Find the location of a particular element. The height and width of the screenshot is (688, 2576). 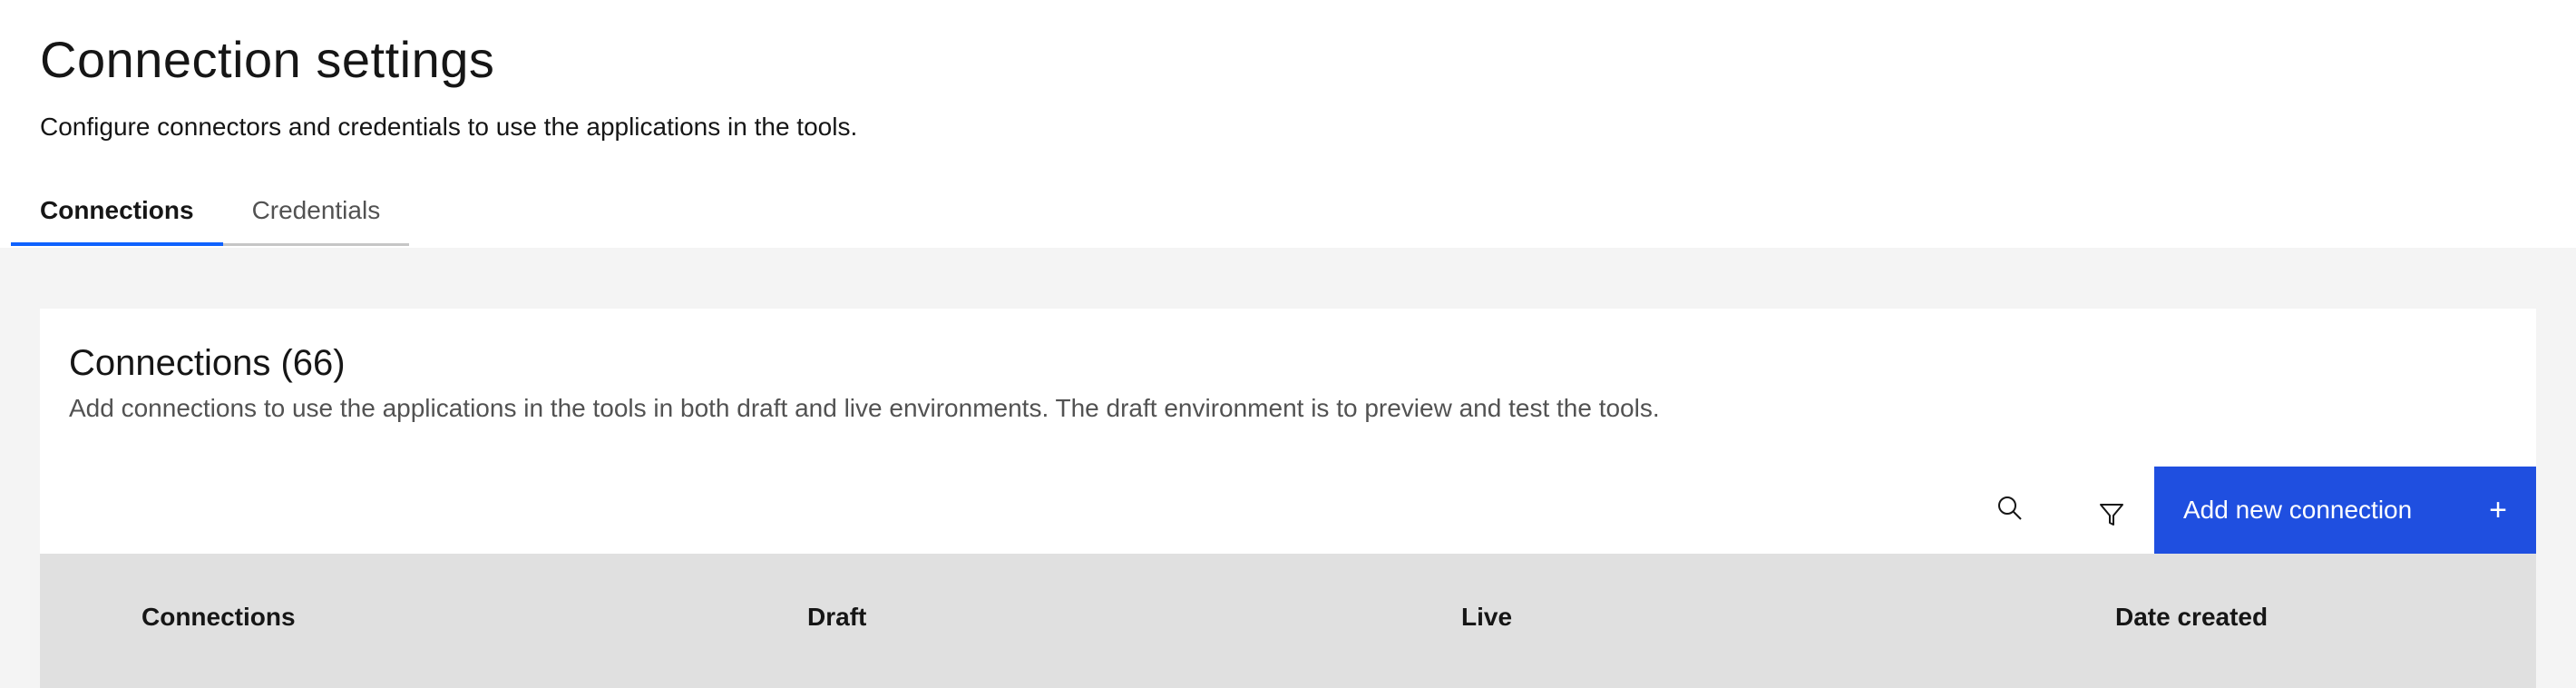

add-new-connection-button: Add new connection + is located at coordinates (2345, 510).